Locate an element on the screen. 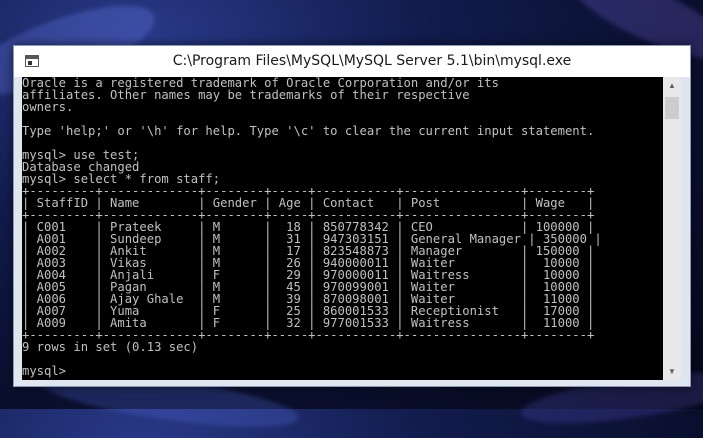 This screenshot has height=438, width=703. console-window-icon is located at coordinates (32, 61).